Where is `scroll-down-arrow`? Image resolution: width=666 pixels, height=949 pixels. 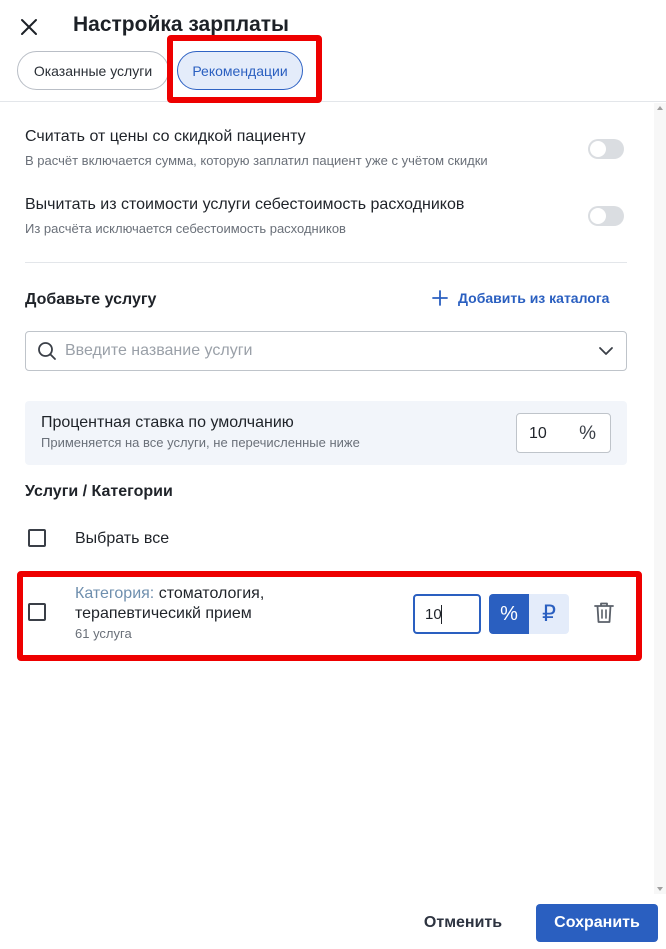
scroll-down-arrow is located at coordinates (660, 889).